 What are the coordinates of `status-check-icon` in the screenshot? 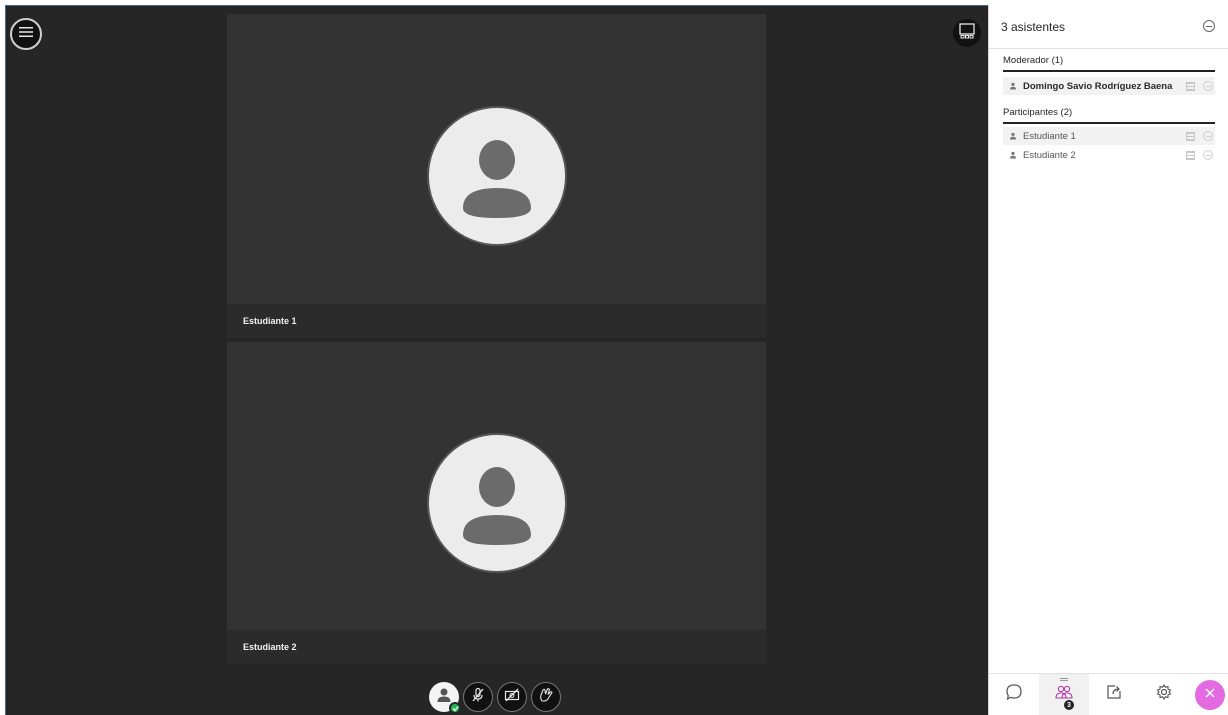 It's located at (455, 708).